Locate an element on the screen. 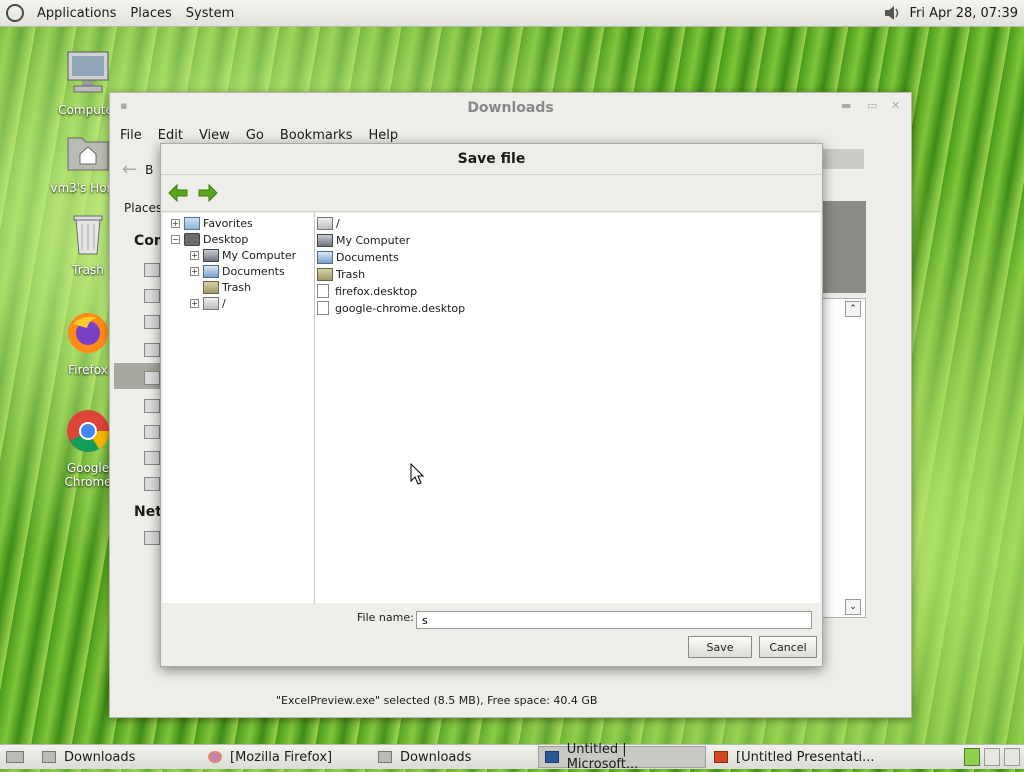  back-arrow-icon: ← is located at coordinates (130, 169).